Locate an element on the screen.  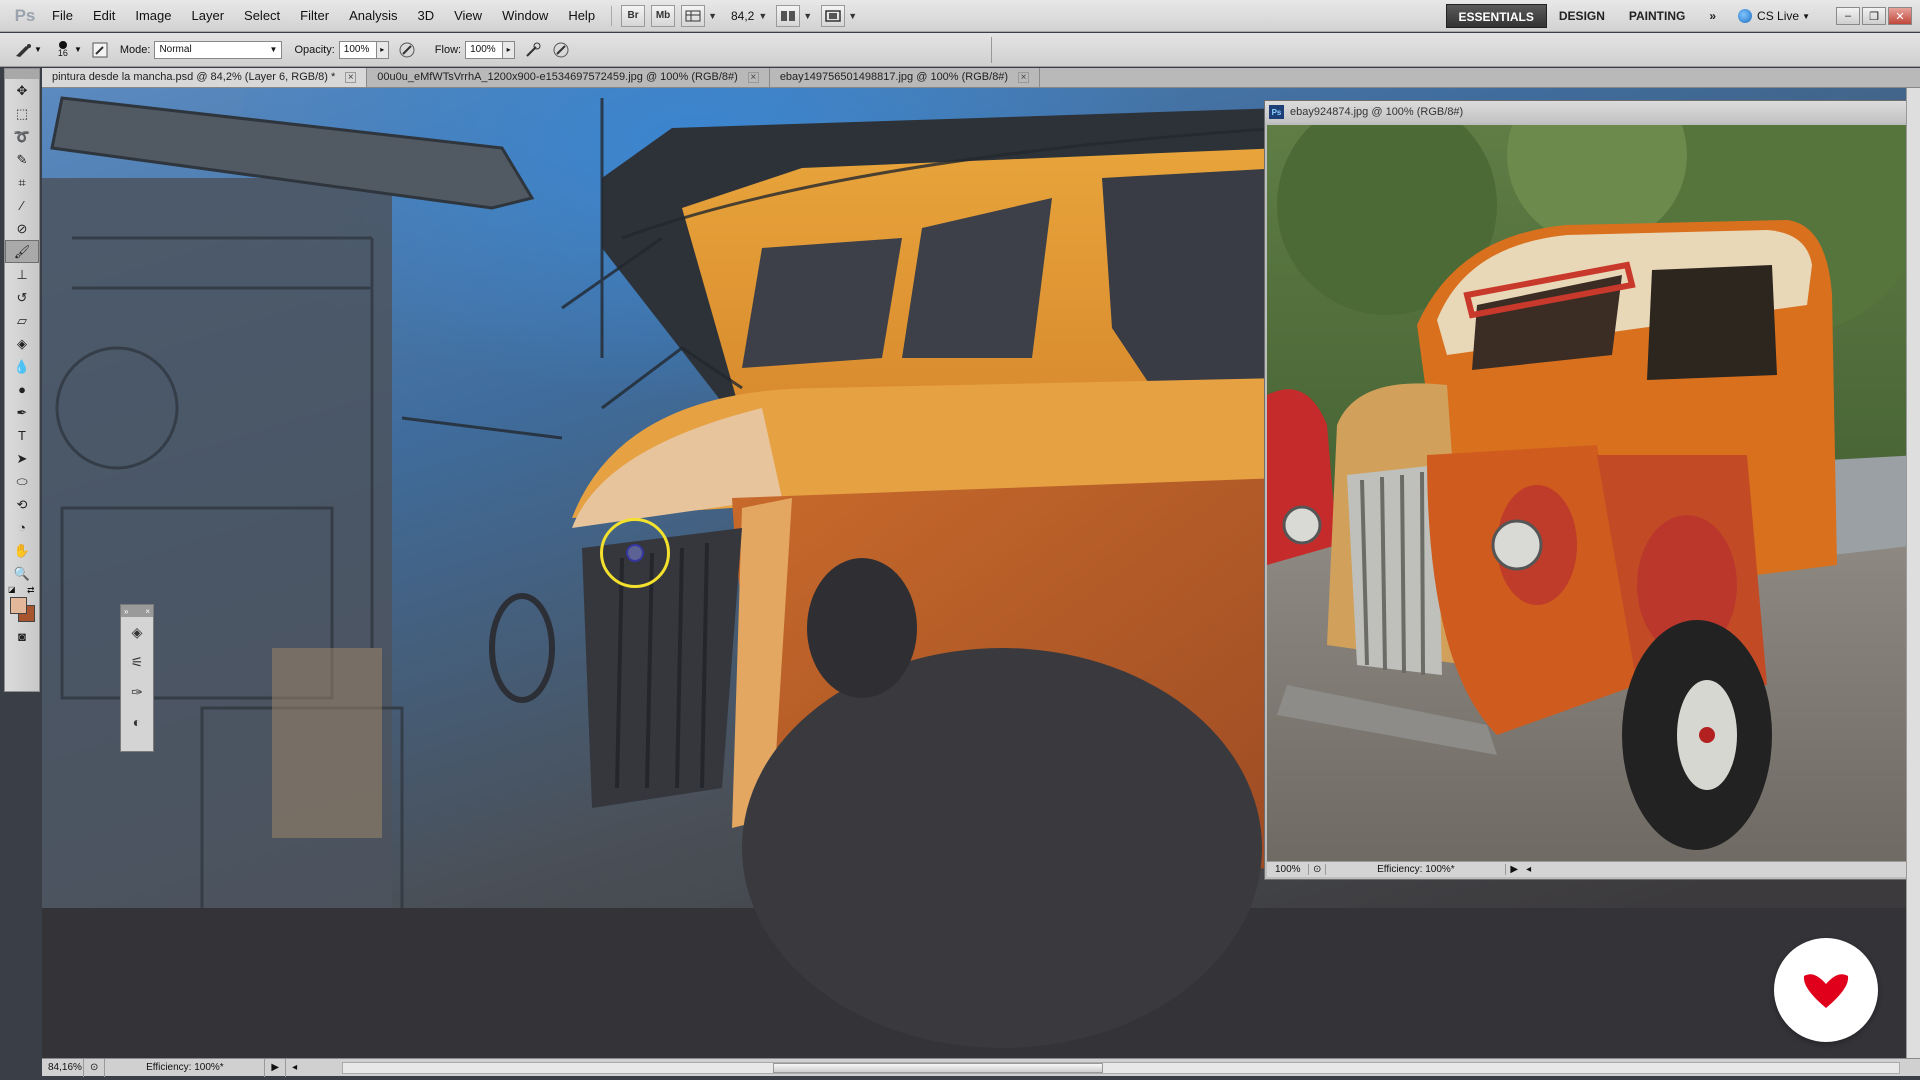
minibridge-button: Mb is located at coordinates (663, 15).